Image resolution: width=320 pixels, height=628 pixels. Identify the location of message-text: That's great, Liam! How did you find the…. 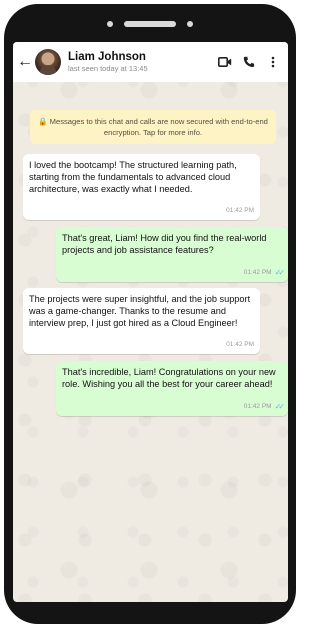
(164, 244).